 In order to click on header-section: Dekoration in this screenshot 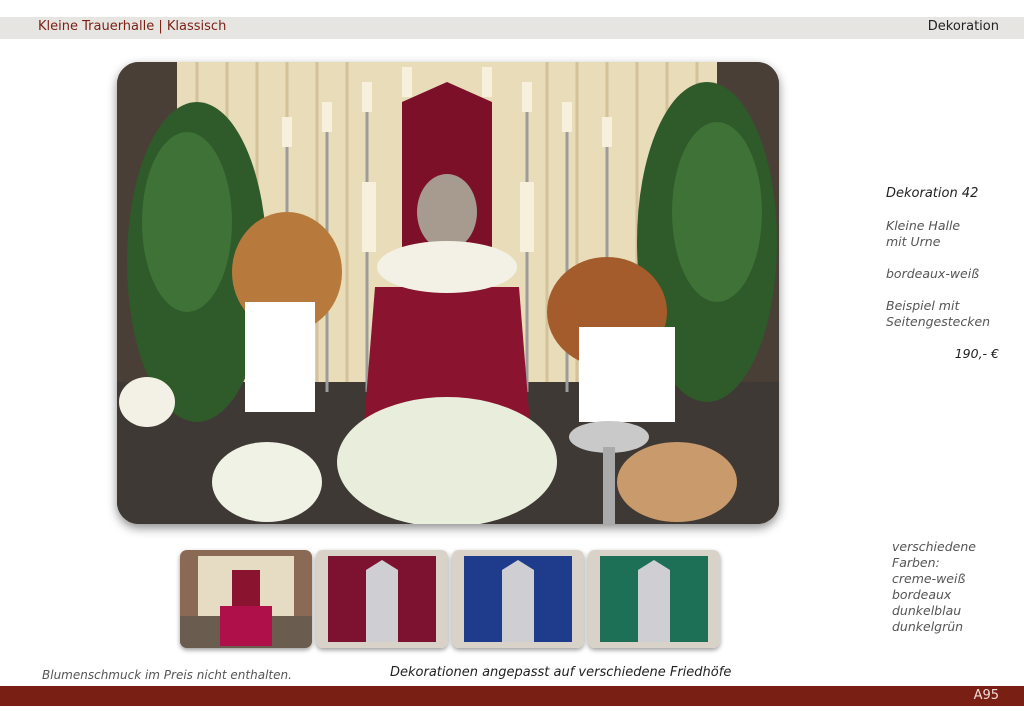, I will do `click(963, 26)`.